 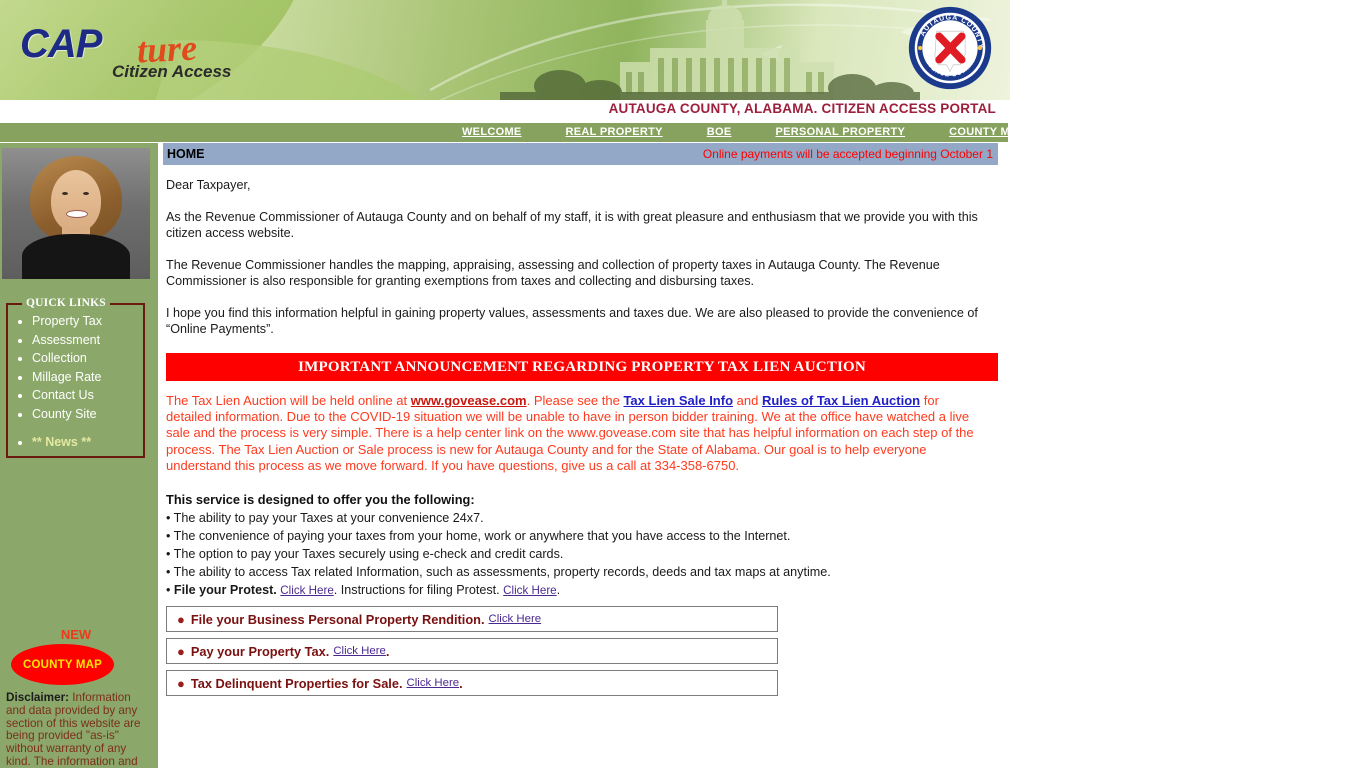 What do you see at coordinates (1107, 132) in the screenshot?
I see `nav-item-delinquent: DELINQUENT` at bounding box center [1107, 132].